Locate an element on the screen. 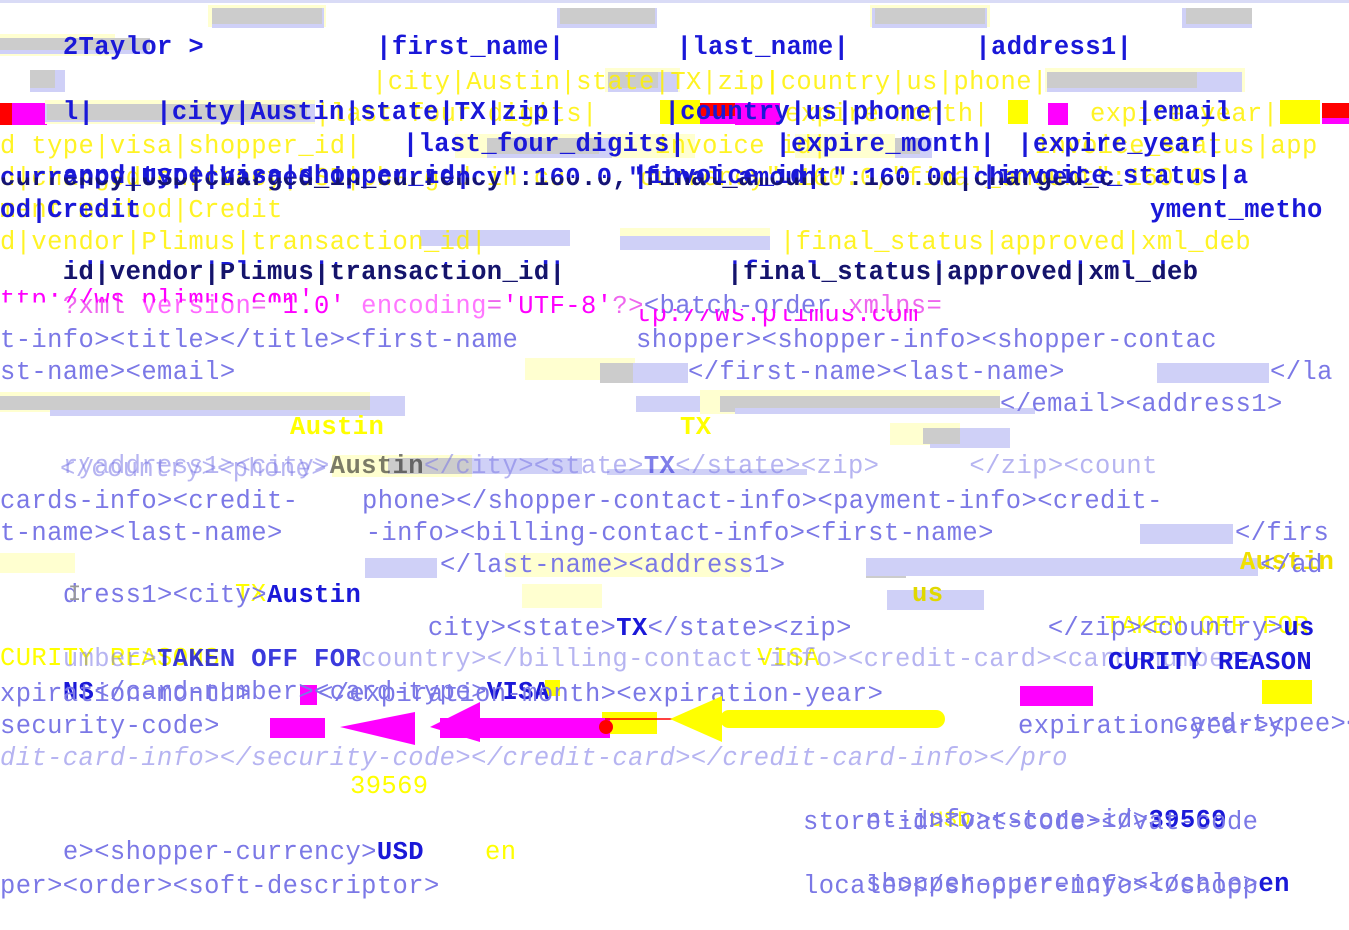  yellow-arrow-icon is located at coordinates (807, 719).